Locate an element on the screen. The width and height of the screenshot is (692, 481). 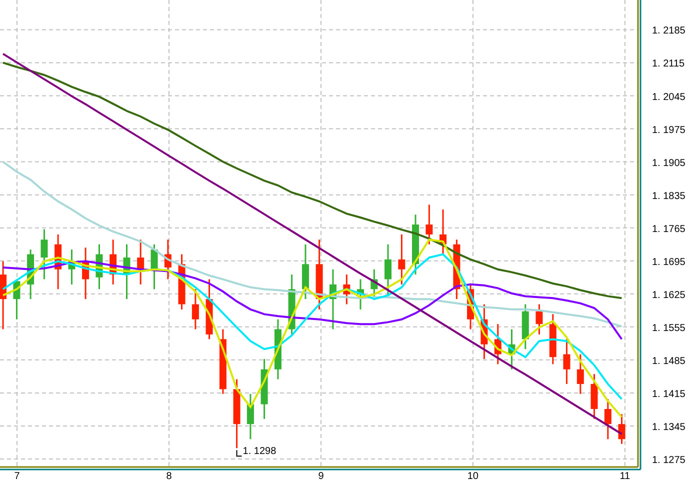
axis-label: 1. 1695 is located at coordinates (669, 262).